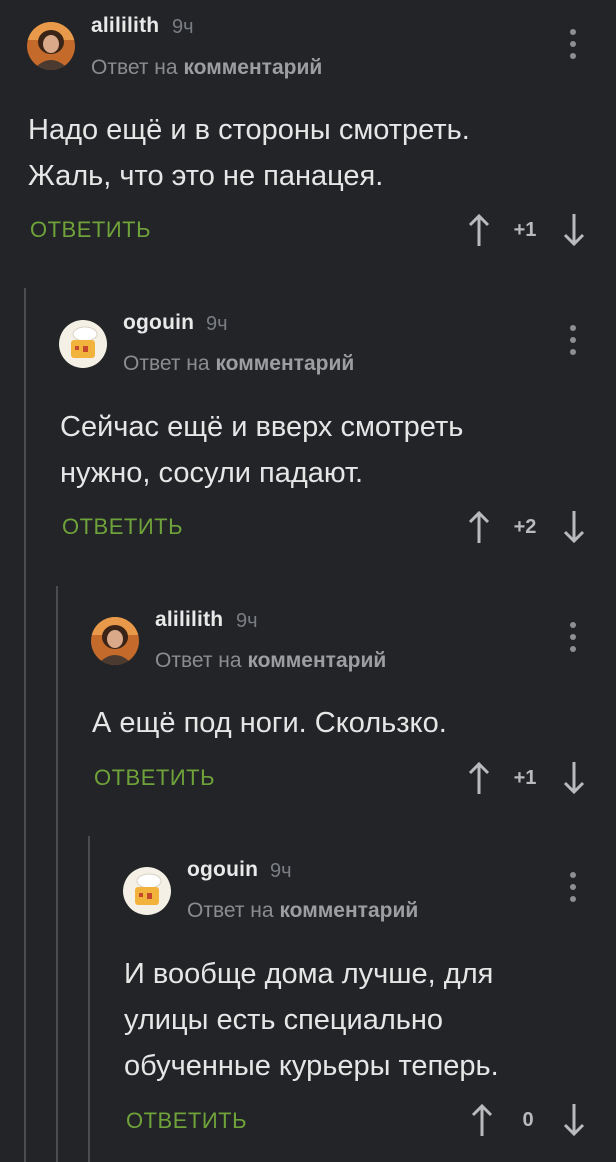  I want to click on comment-line: Надо ещё и в стороны смотреть., so click(249, 130).